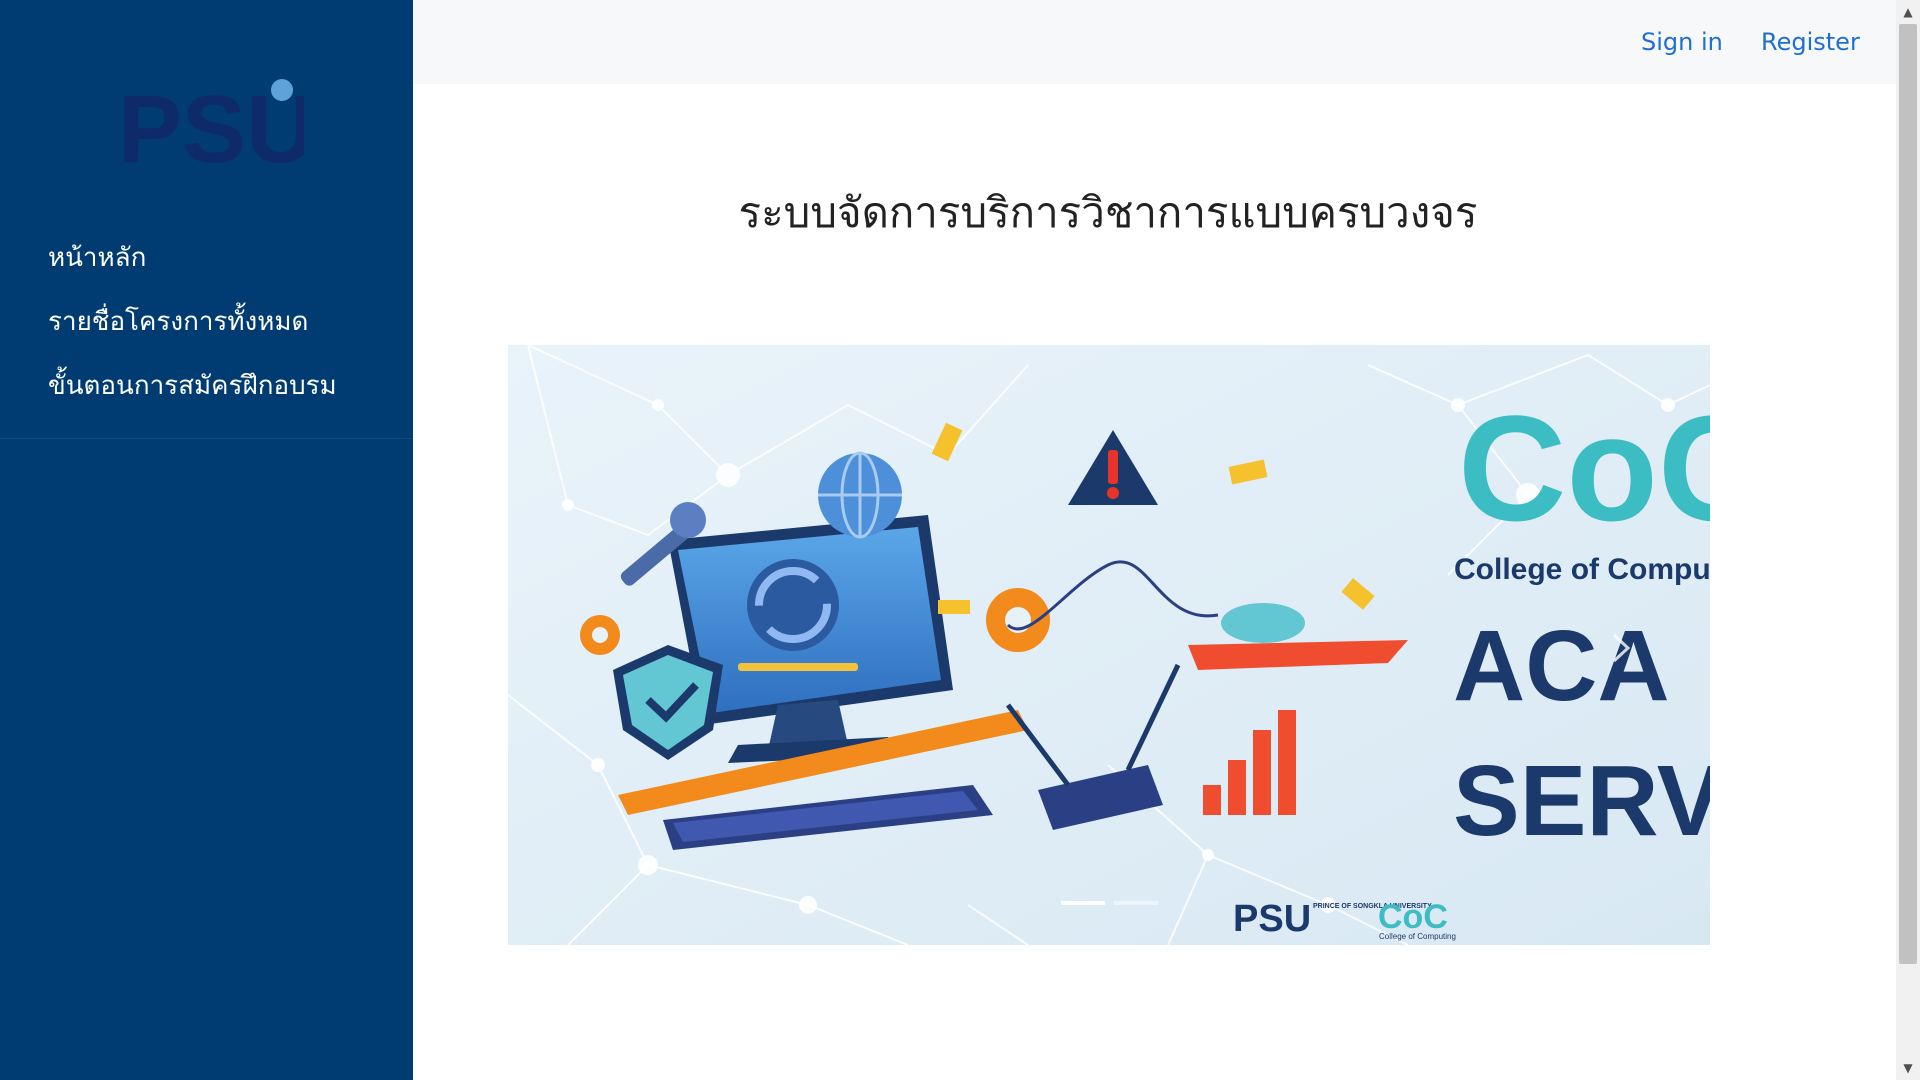 The image size is (1920, 1080). I want to click on globe-illustration, so click(860, 495).